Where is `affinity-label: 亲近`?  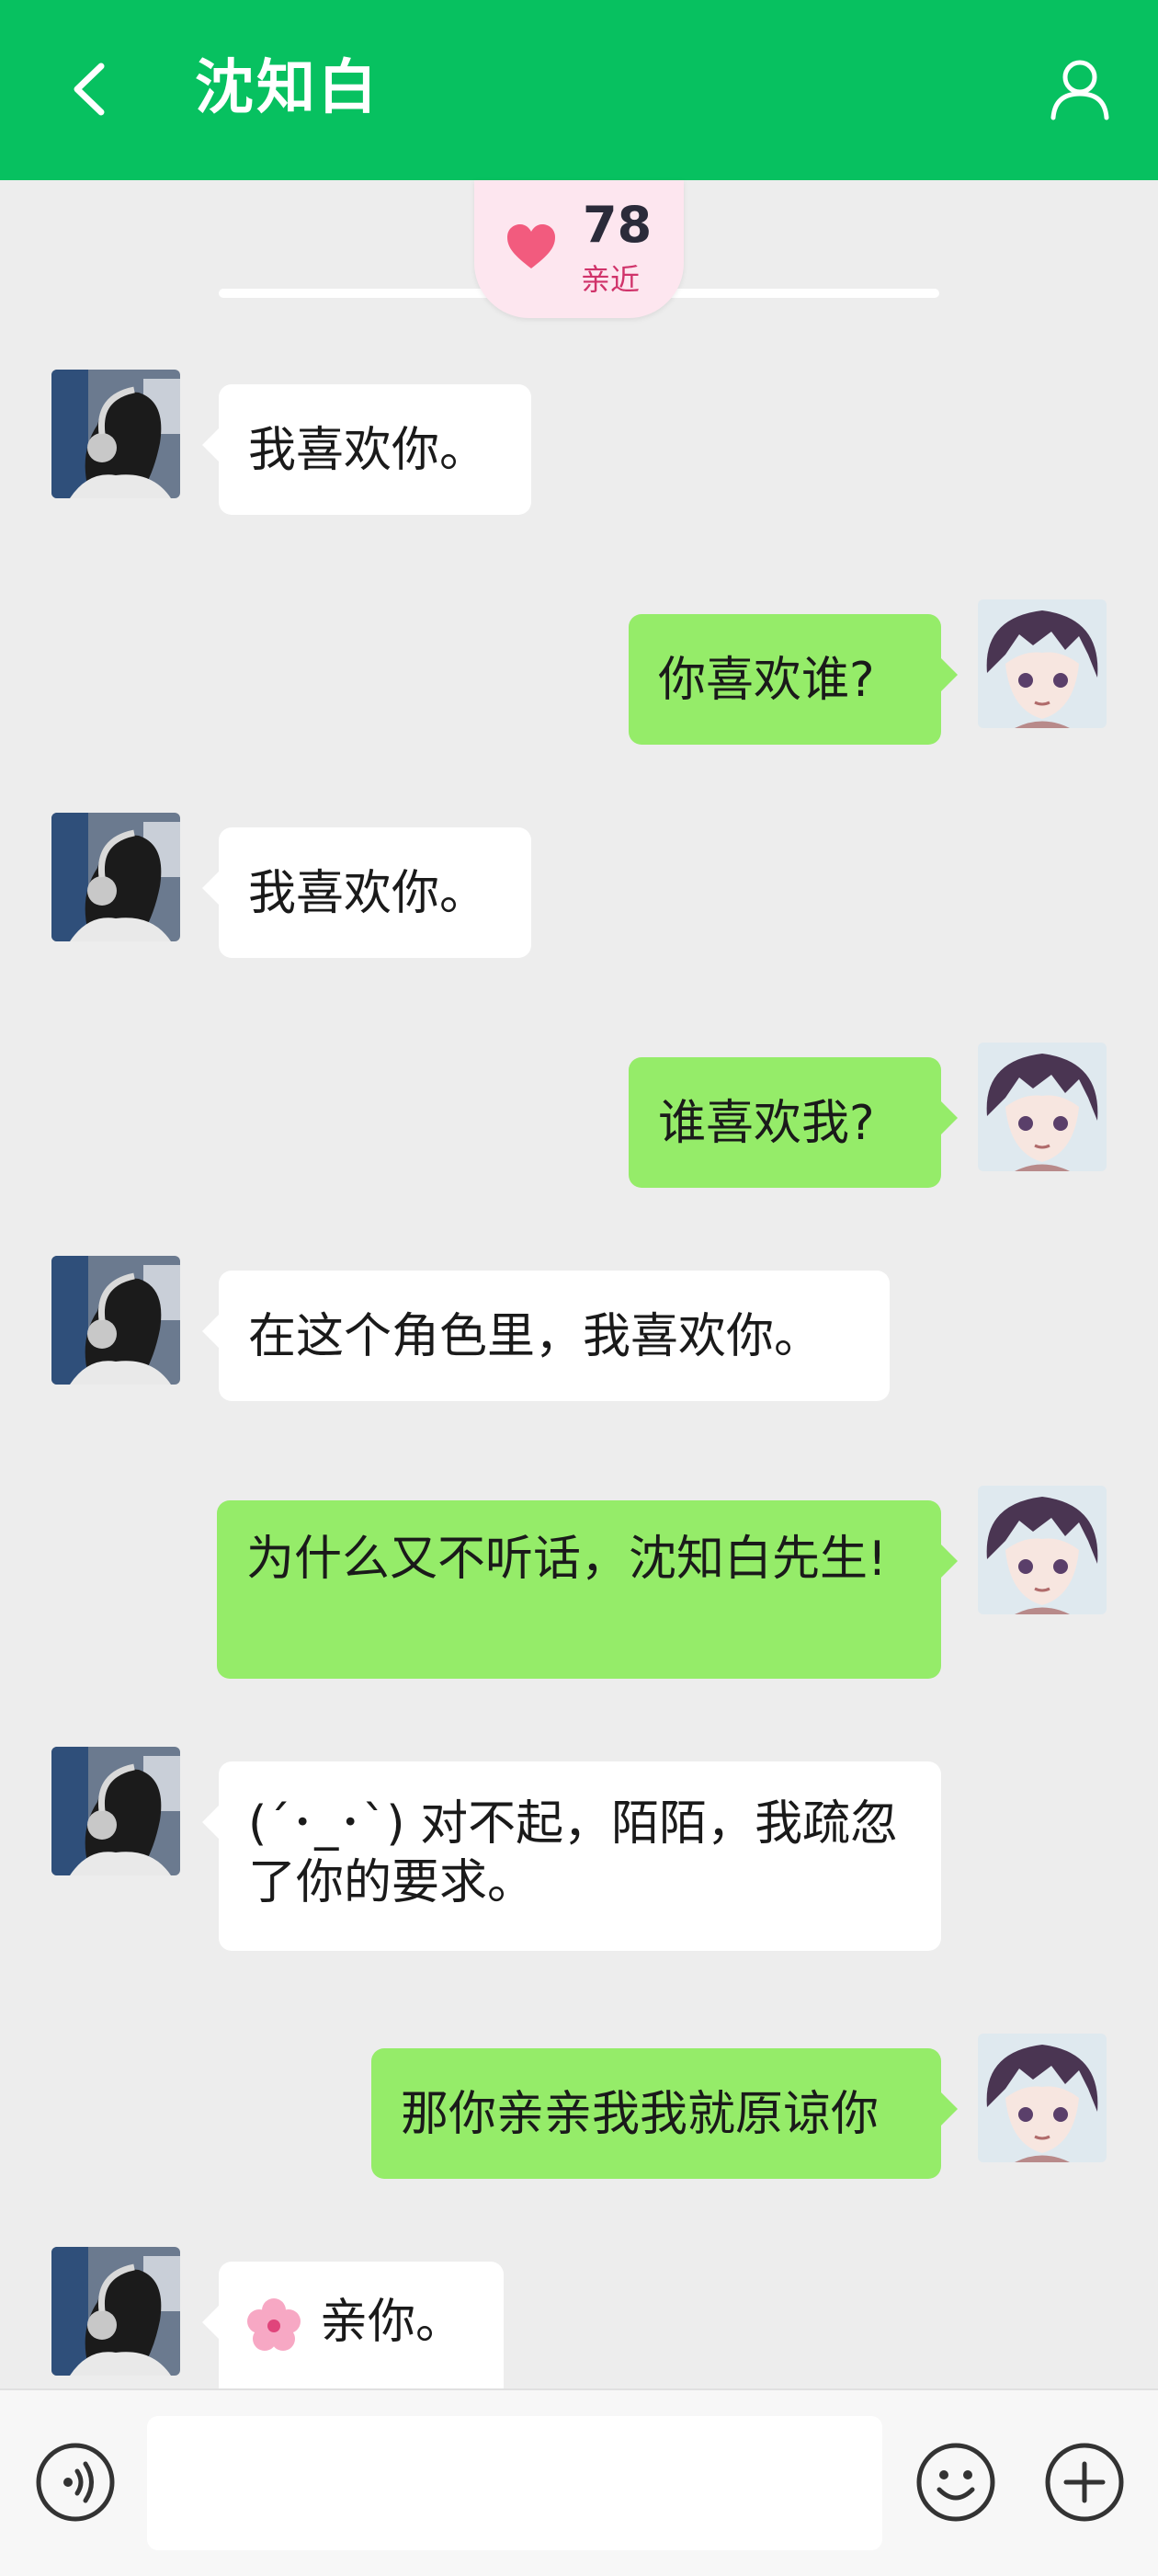
affinity-label: 亲近 is located at coordinates (611, 279).